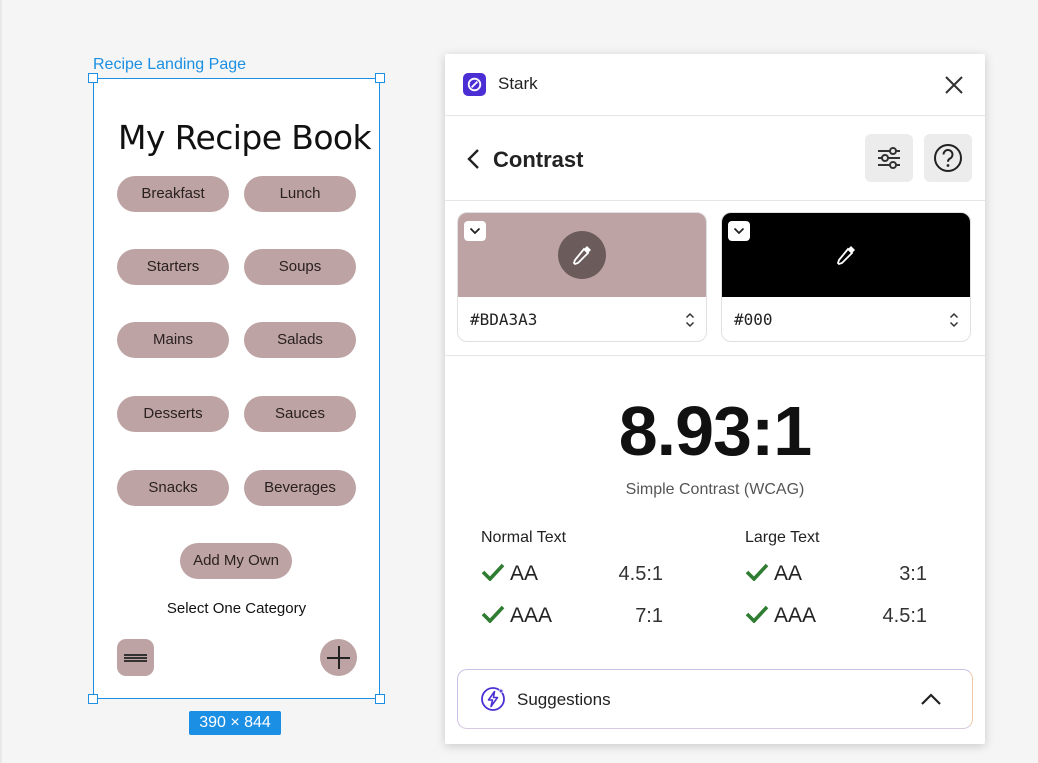 This screenshot has width=1038, height=763. What do you see at coordinates (564, 699) in the screenshot?
I see `suggestions-label: Suggestions` at bounding box center [564, 699].